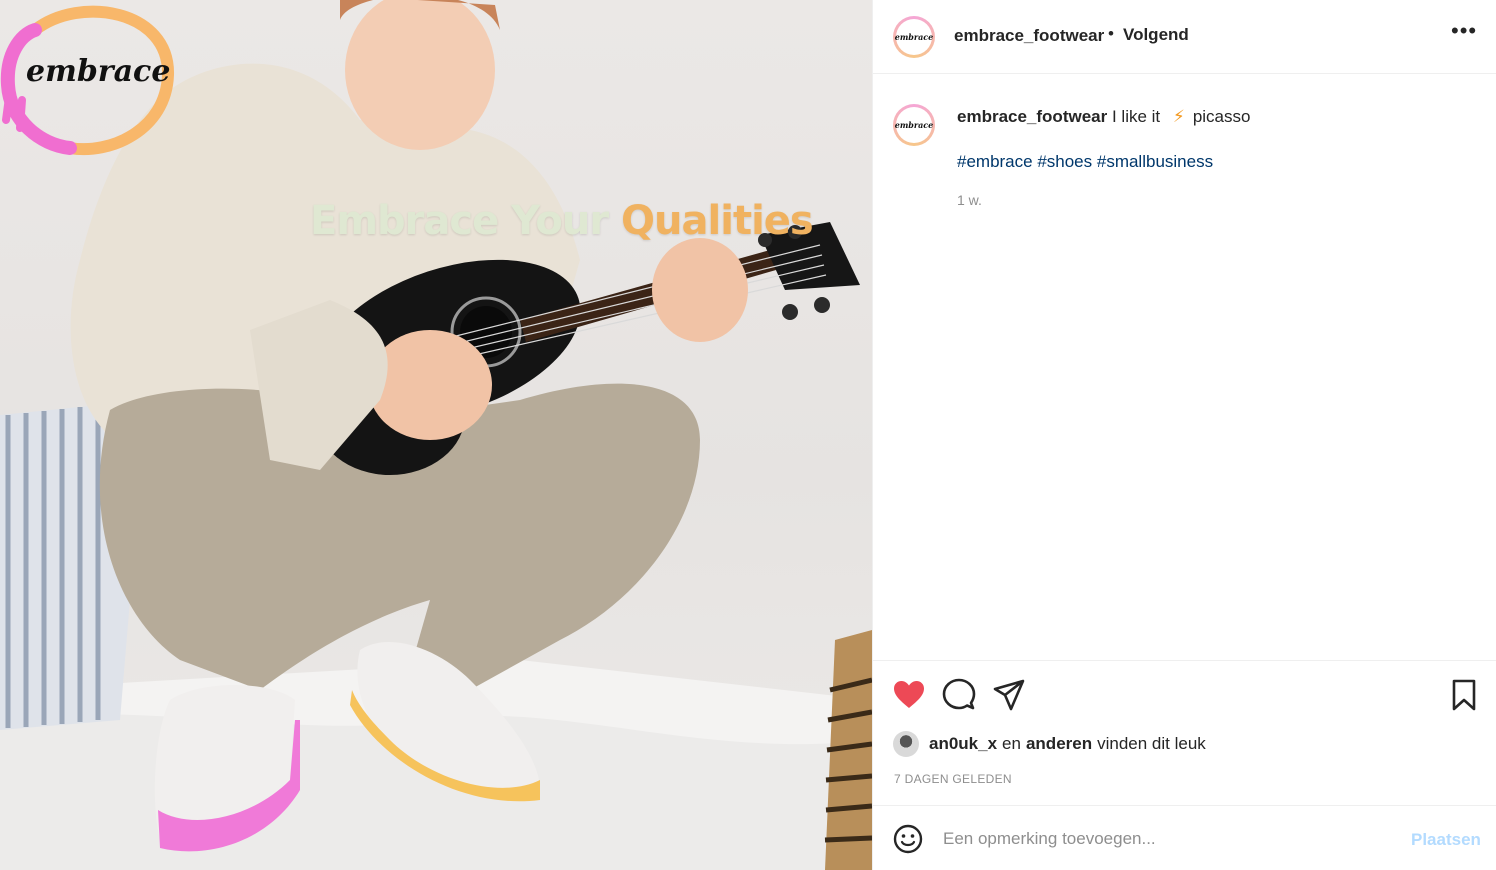 The image size is (1496, 870). Describe the element at coordinates (908, 839) in the screenshot. I see `emoji-icon` at that location.